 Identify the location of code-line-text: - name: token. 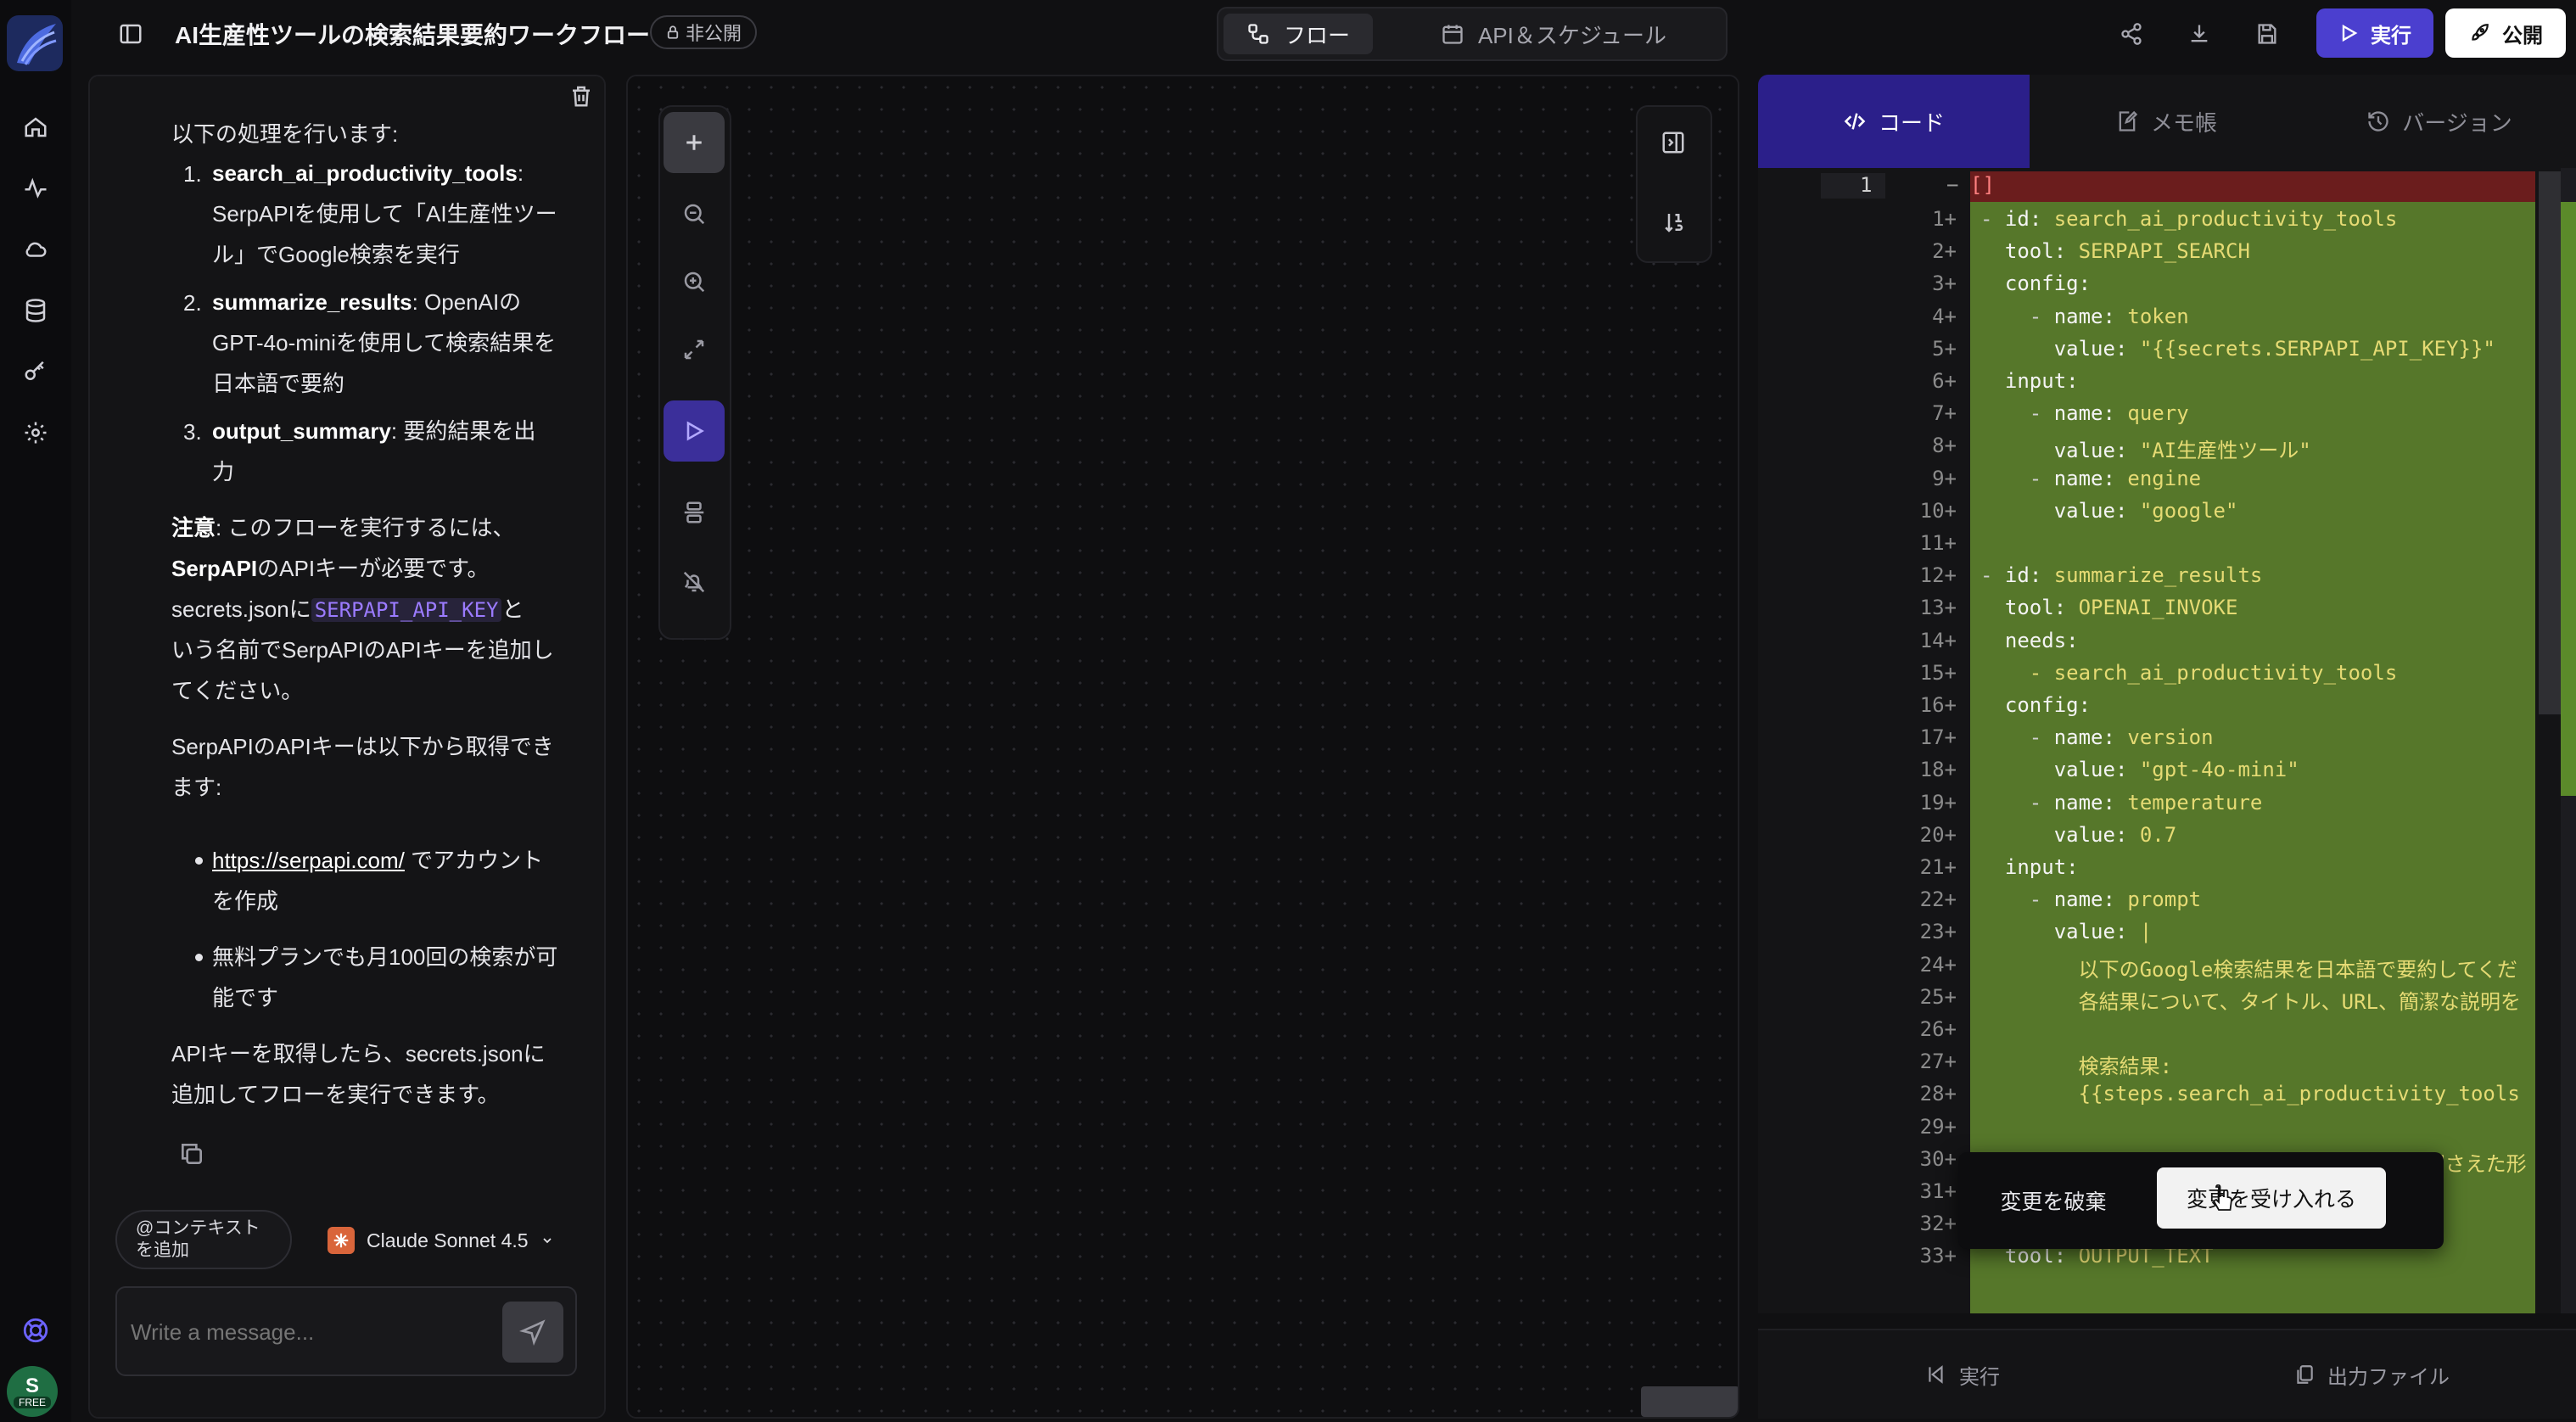
(2085, 316).